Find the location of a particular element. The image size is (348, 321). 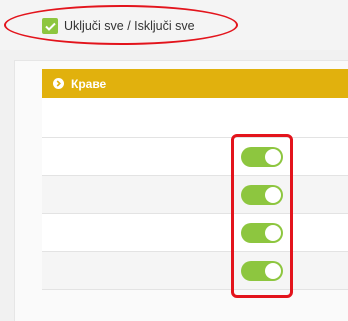

chevron-right-icon is located at coordinates (58, 83).